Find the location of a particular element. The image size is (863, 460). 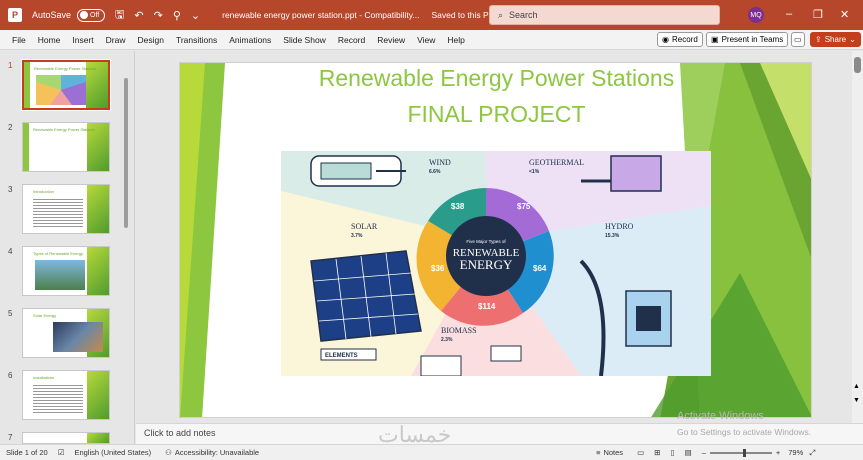

activate-windows-message: Go to Settings to activate Windows. is located at coordinates (744, 432).